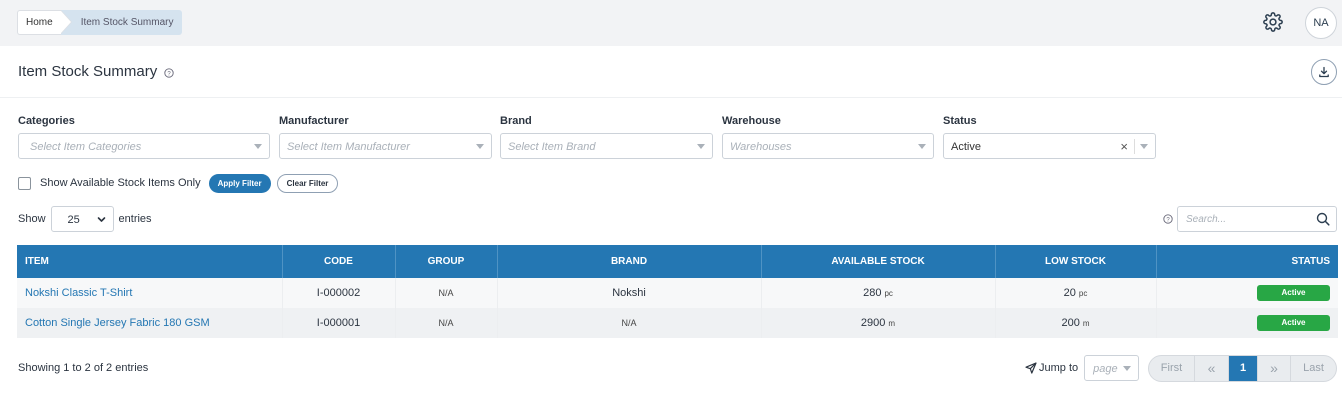 This screenshot has height=408, width=1342. What do you see at coordinates (1274, 368) in the screenshot?
I see `next-page-button: »` at bounding box center [1274, 368].